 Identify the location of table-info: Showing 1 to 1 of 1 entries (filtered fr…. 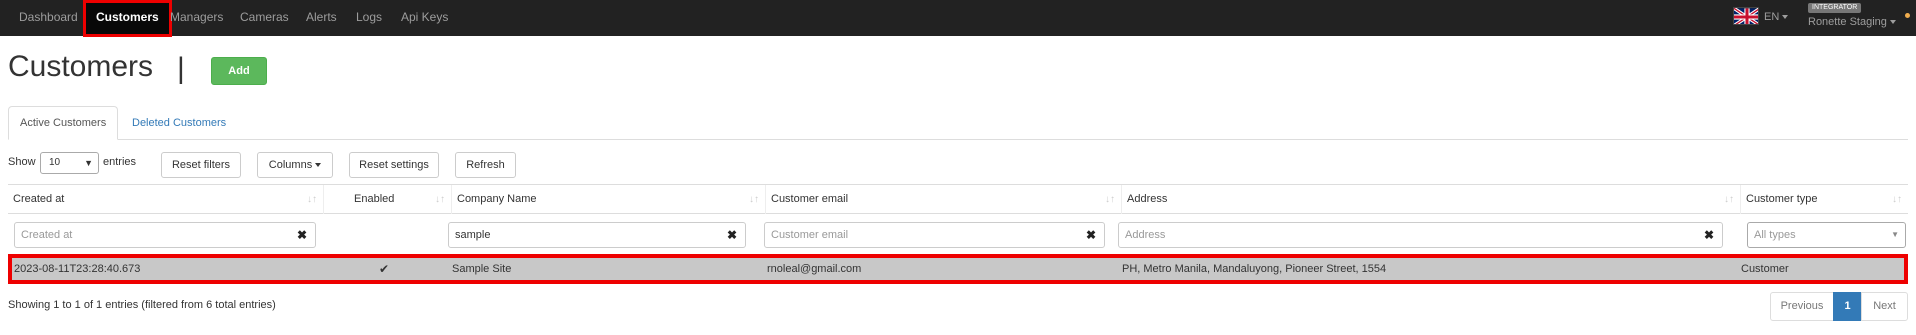
(142, 305).